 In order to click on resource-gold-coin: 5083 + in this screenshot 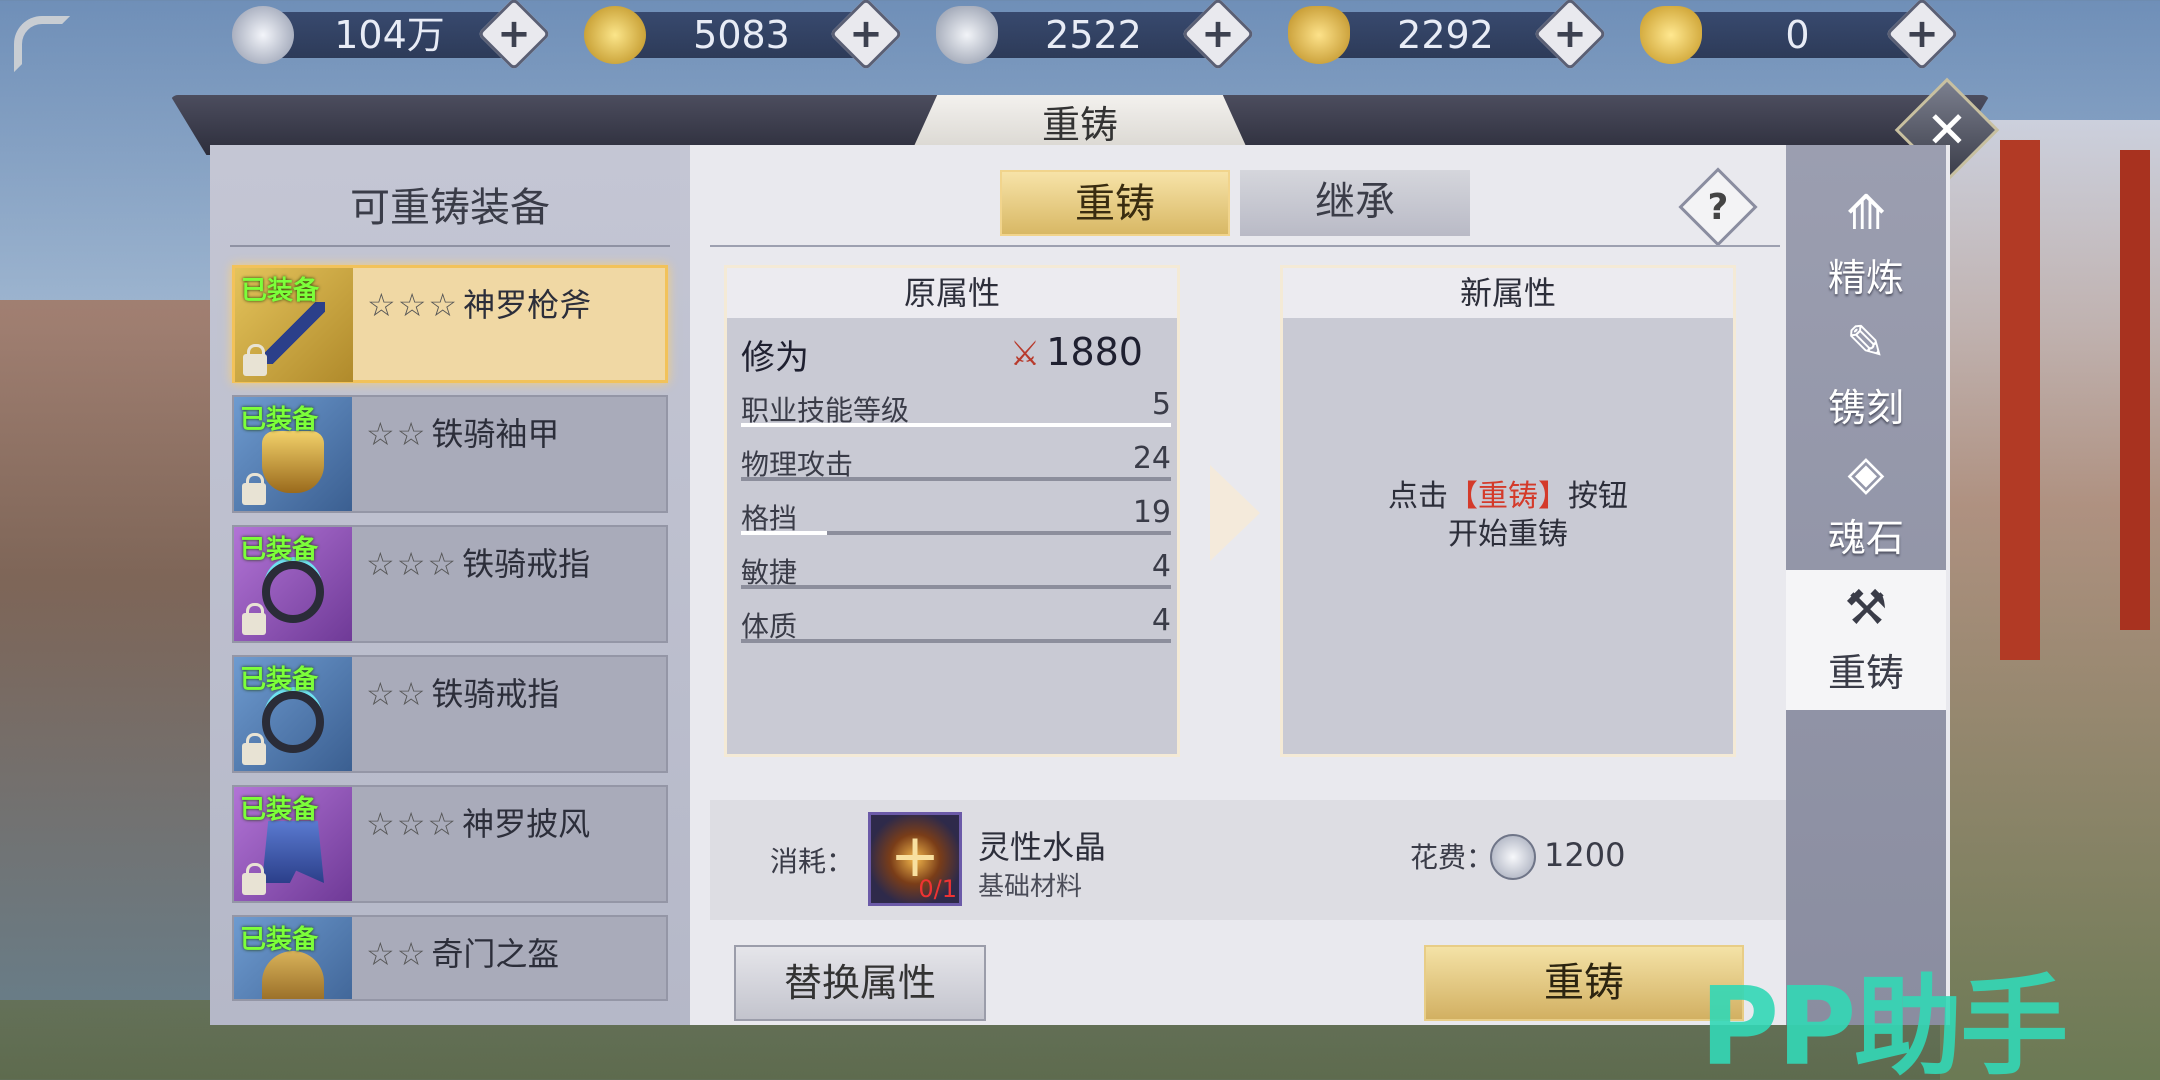, I will do `click(744, 35)`.